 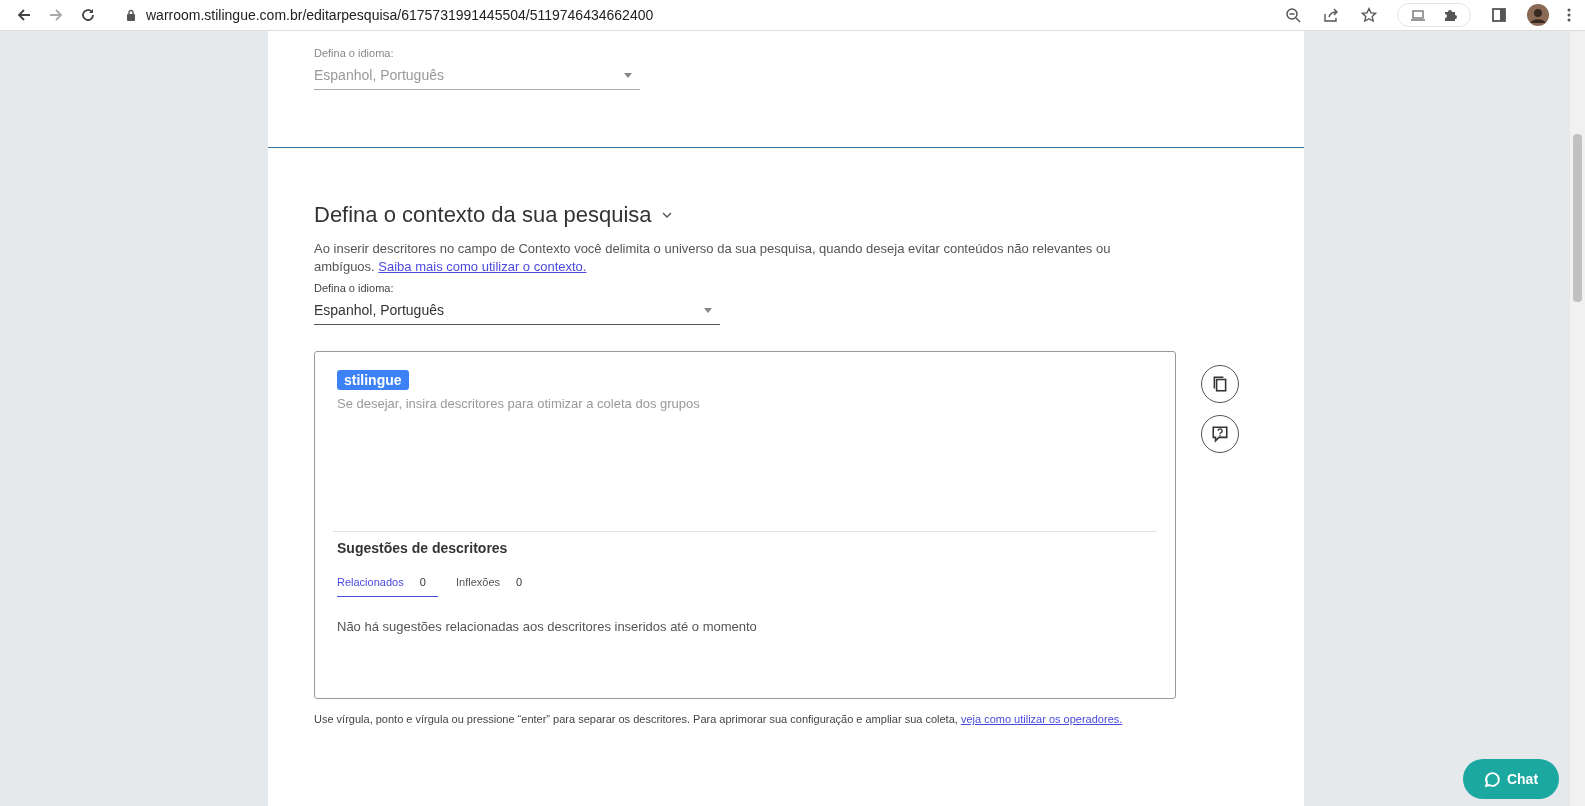 What do you see at coordinates (1369, 15) in the screenshot?
I see `star-icon` at bounding box center [1369, 15].